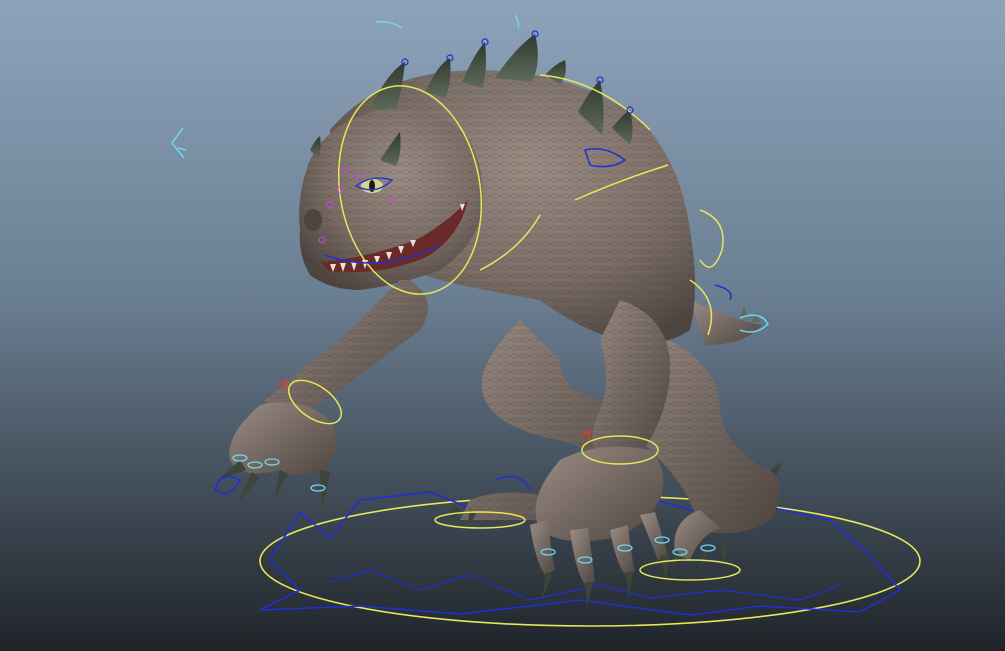  What do you see at coordinates (512, 483) in the screenshot?
I see `hand-fk-curve` at bounding box center [512, 483].